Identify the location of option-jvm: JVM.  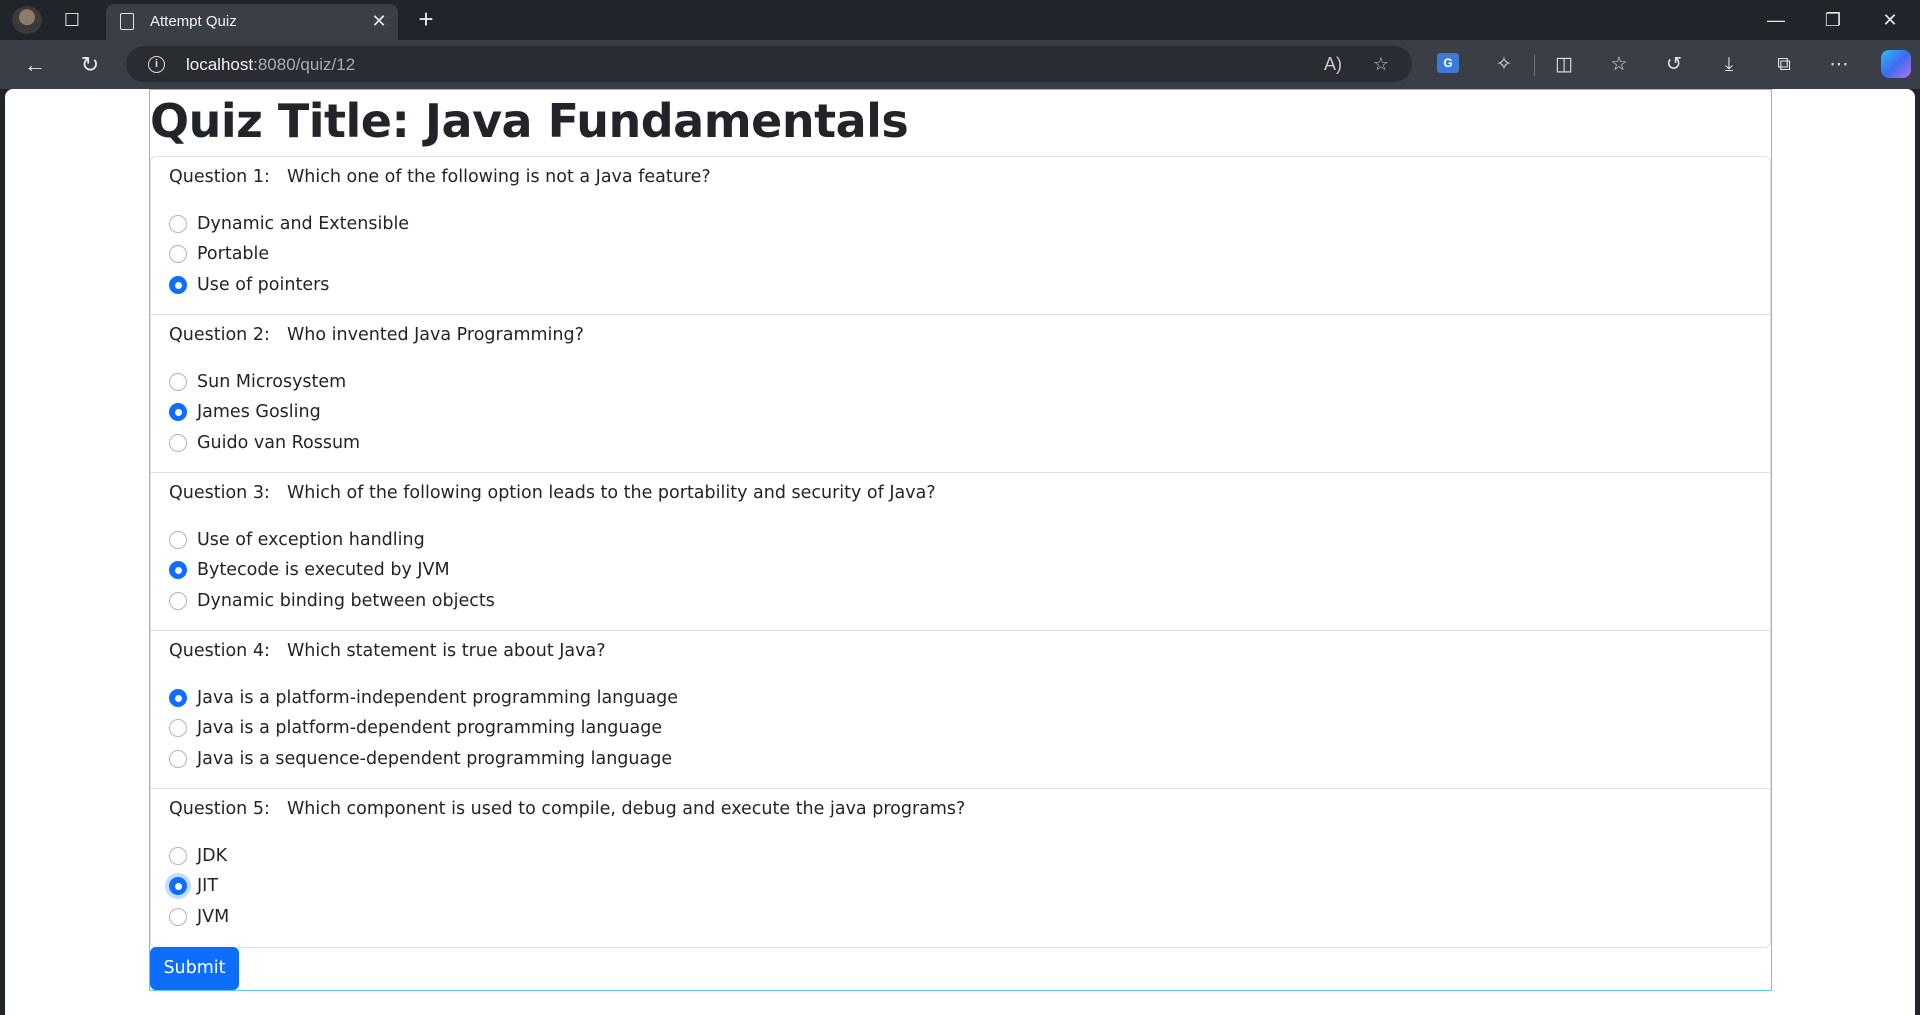
(199, 917).